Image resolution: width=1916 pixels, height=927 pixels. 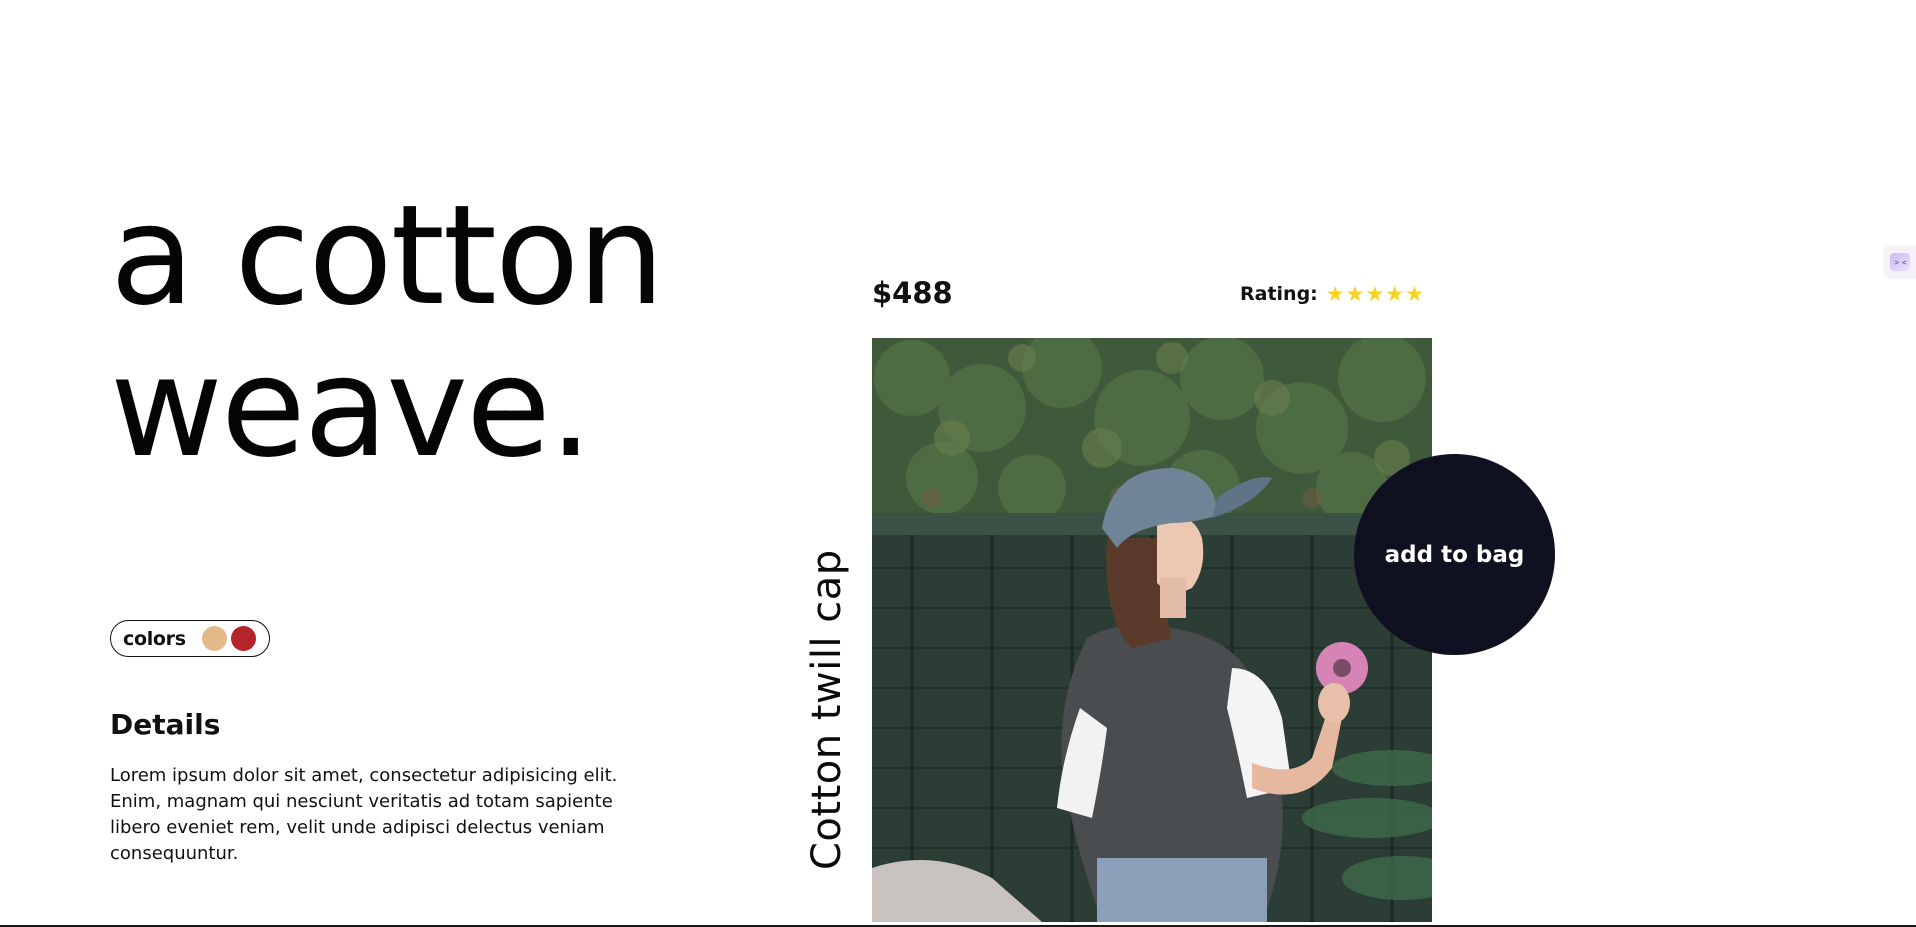 What do you see at coordinates (827, 709) in the screenshot?
I see `product-name: Cotton twill cap` at bounding box center [827, 709].